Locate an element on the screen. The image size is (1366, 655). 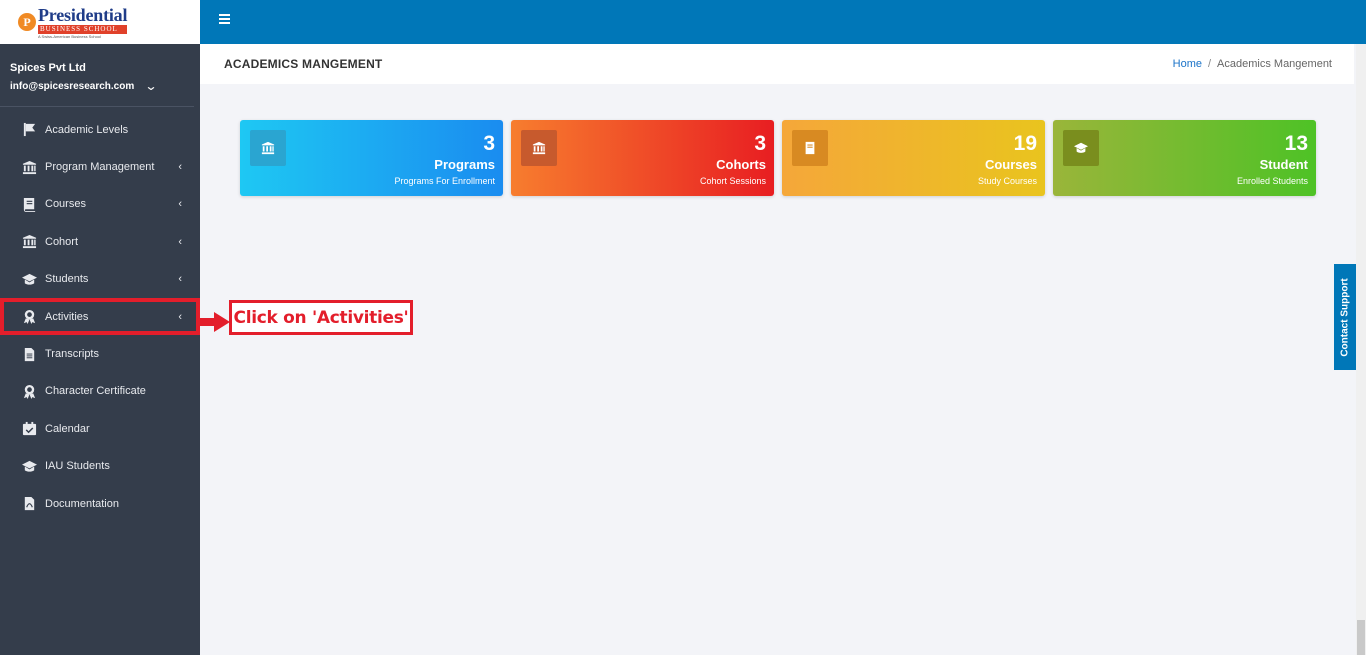
flag-icon is located at coordinates (29, 130).